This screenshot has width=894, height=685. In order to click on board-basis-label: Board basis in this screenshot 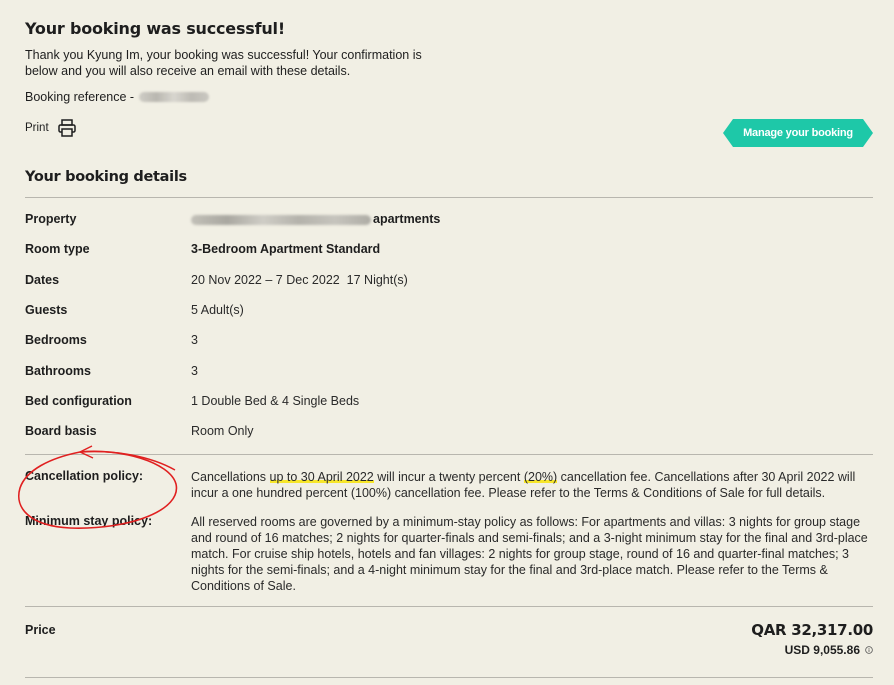, I will do `click(61, 431)`.